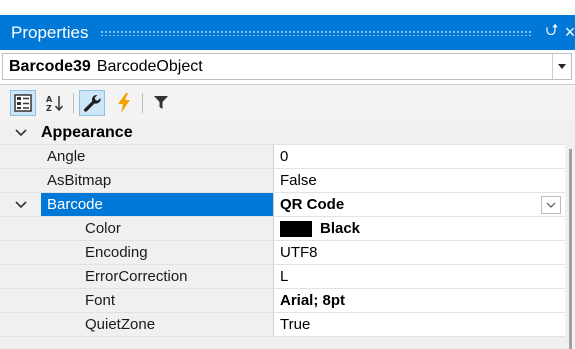 Image resolution: width=575 pixels, height=349 pixels. I want to click on property-row-asbitmap: AsBitmap False, so click(287, 181).